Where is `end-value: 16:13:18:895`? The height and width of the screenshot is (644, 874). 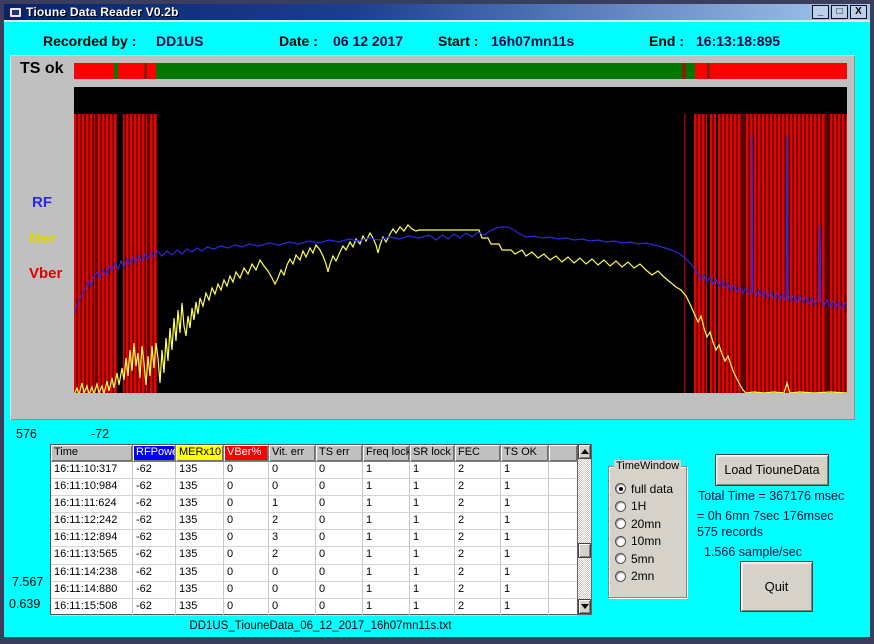 end-value: 16:13:18:895 is located at coordinates (738, 41).